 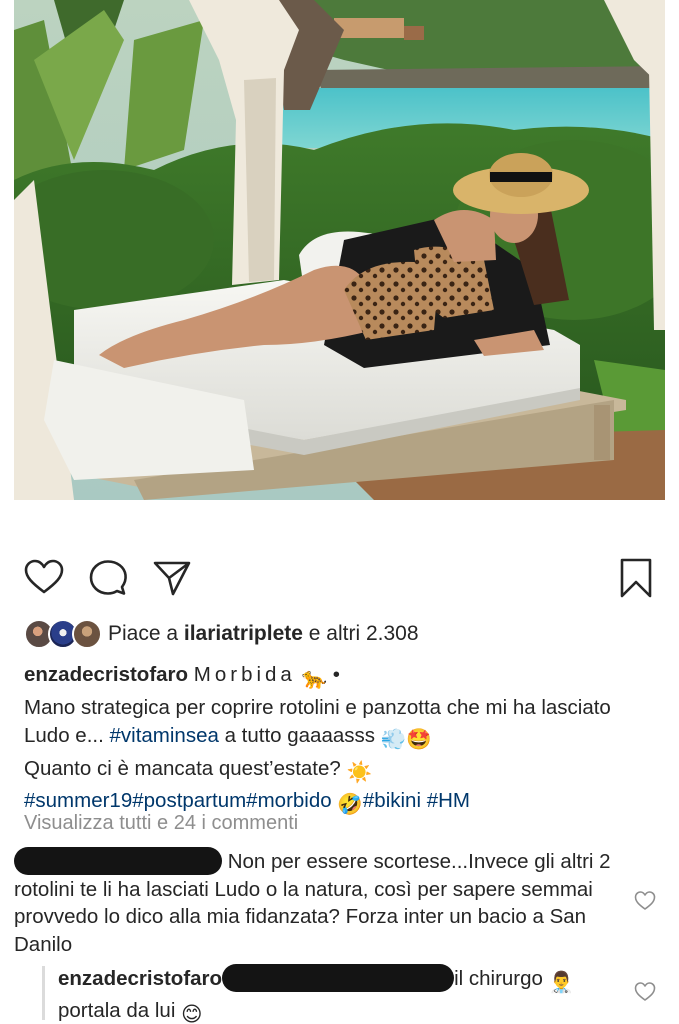 I want to click on comment-bubble-icon, so click(x=108, y=577).